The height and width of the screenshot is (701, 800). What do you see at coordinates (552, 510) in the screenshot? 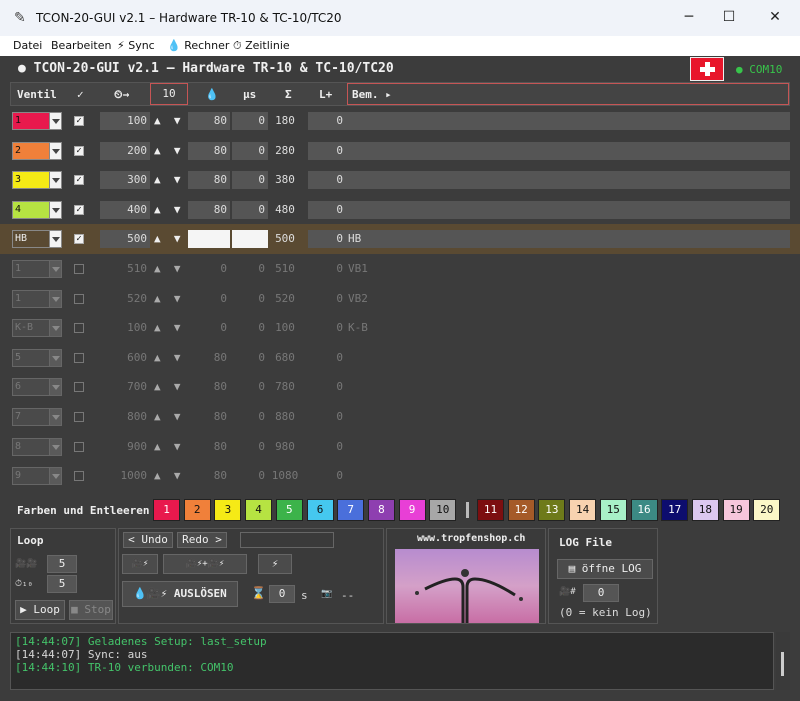
I see `color-button-13: 13` at bounding box center [552, 510].